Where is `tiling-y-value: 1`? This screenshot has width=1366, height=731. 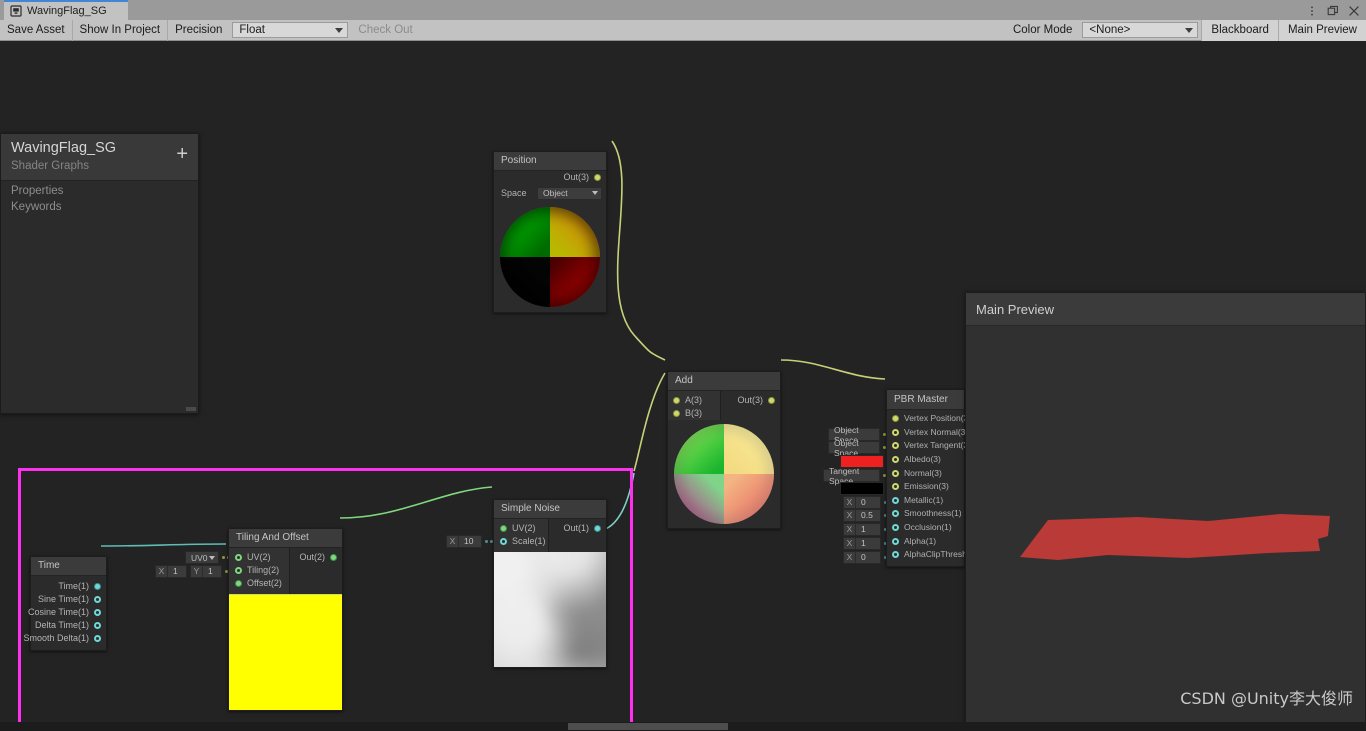 tiling-y-value: 1 is located at coordinates (210, 571).